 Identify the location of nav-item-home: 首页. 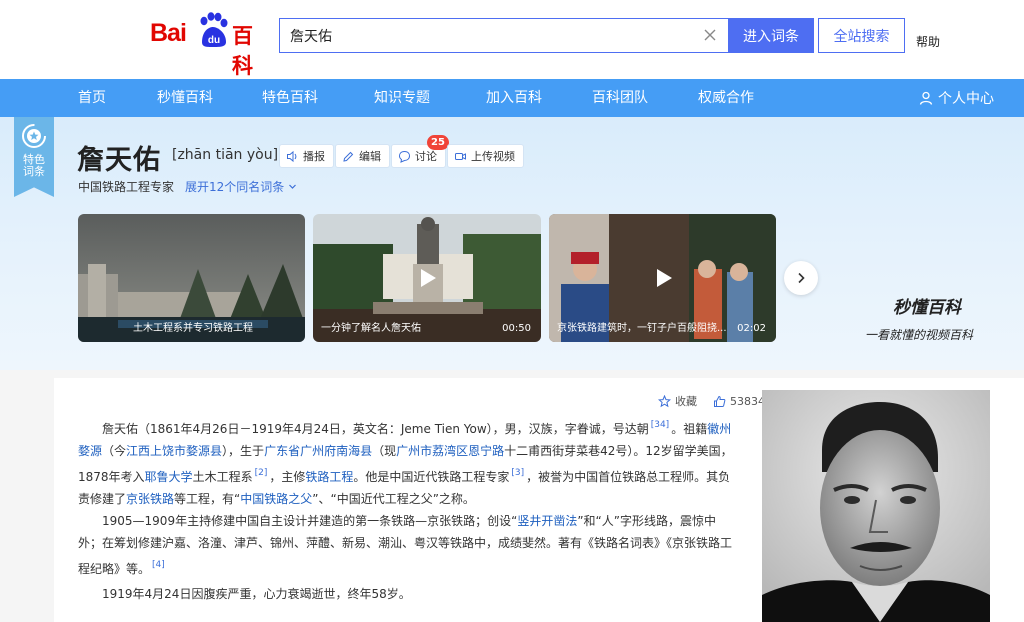
(92, 98).